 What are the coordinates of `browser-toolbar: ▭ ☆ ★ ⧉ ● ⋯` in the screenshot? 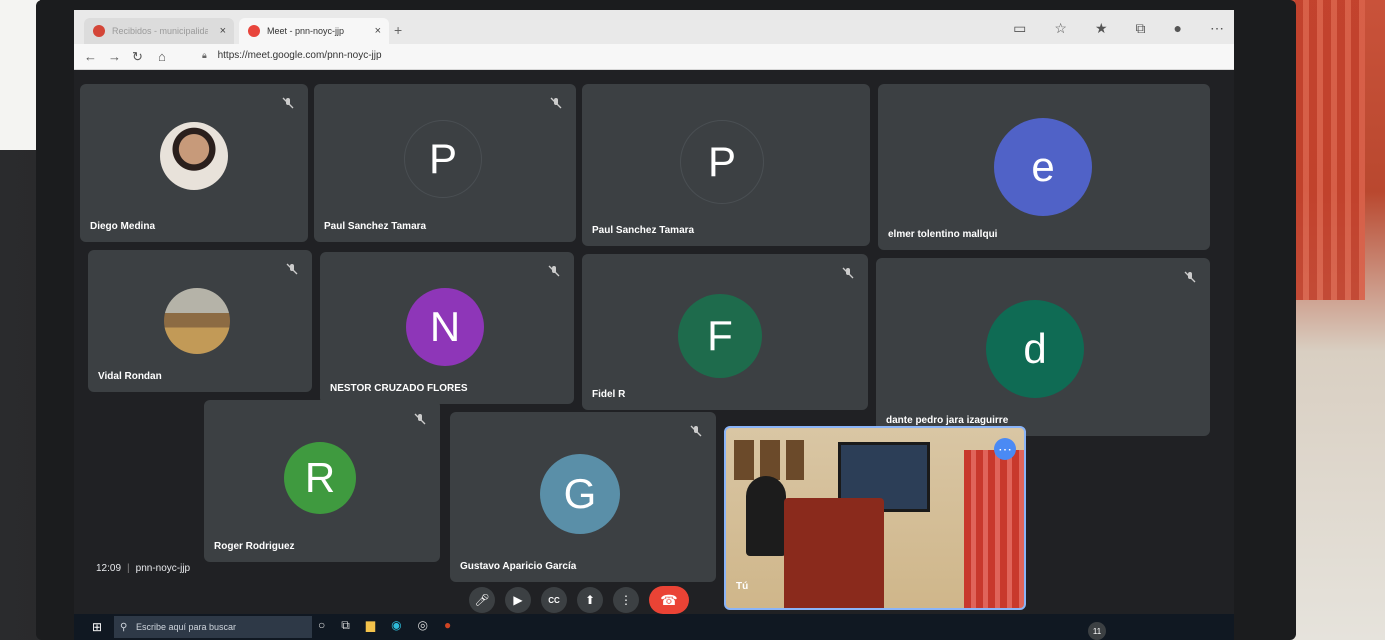 It's located at (1118, 28).